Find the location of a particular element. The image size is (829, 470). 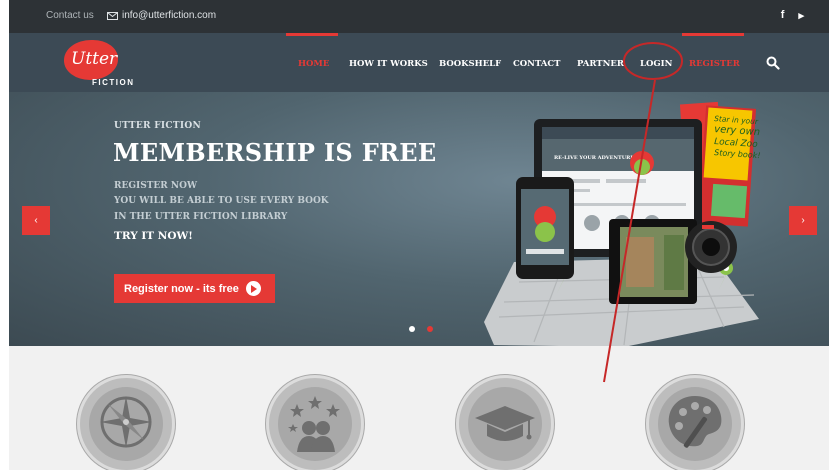

register-accent-bar is located at coordinates (713, 34).